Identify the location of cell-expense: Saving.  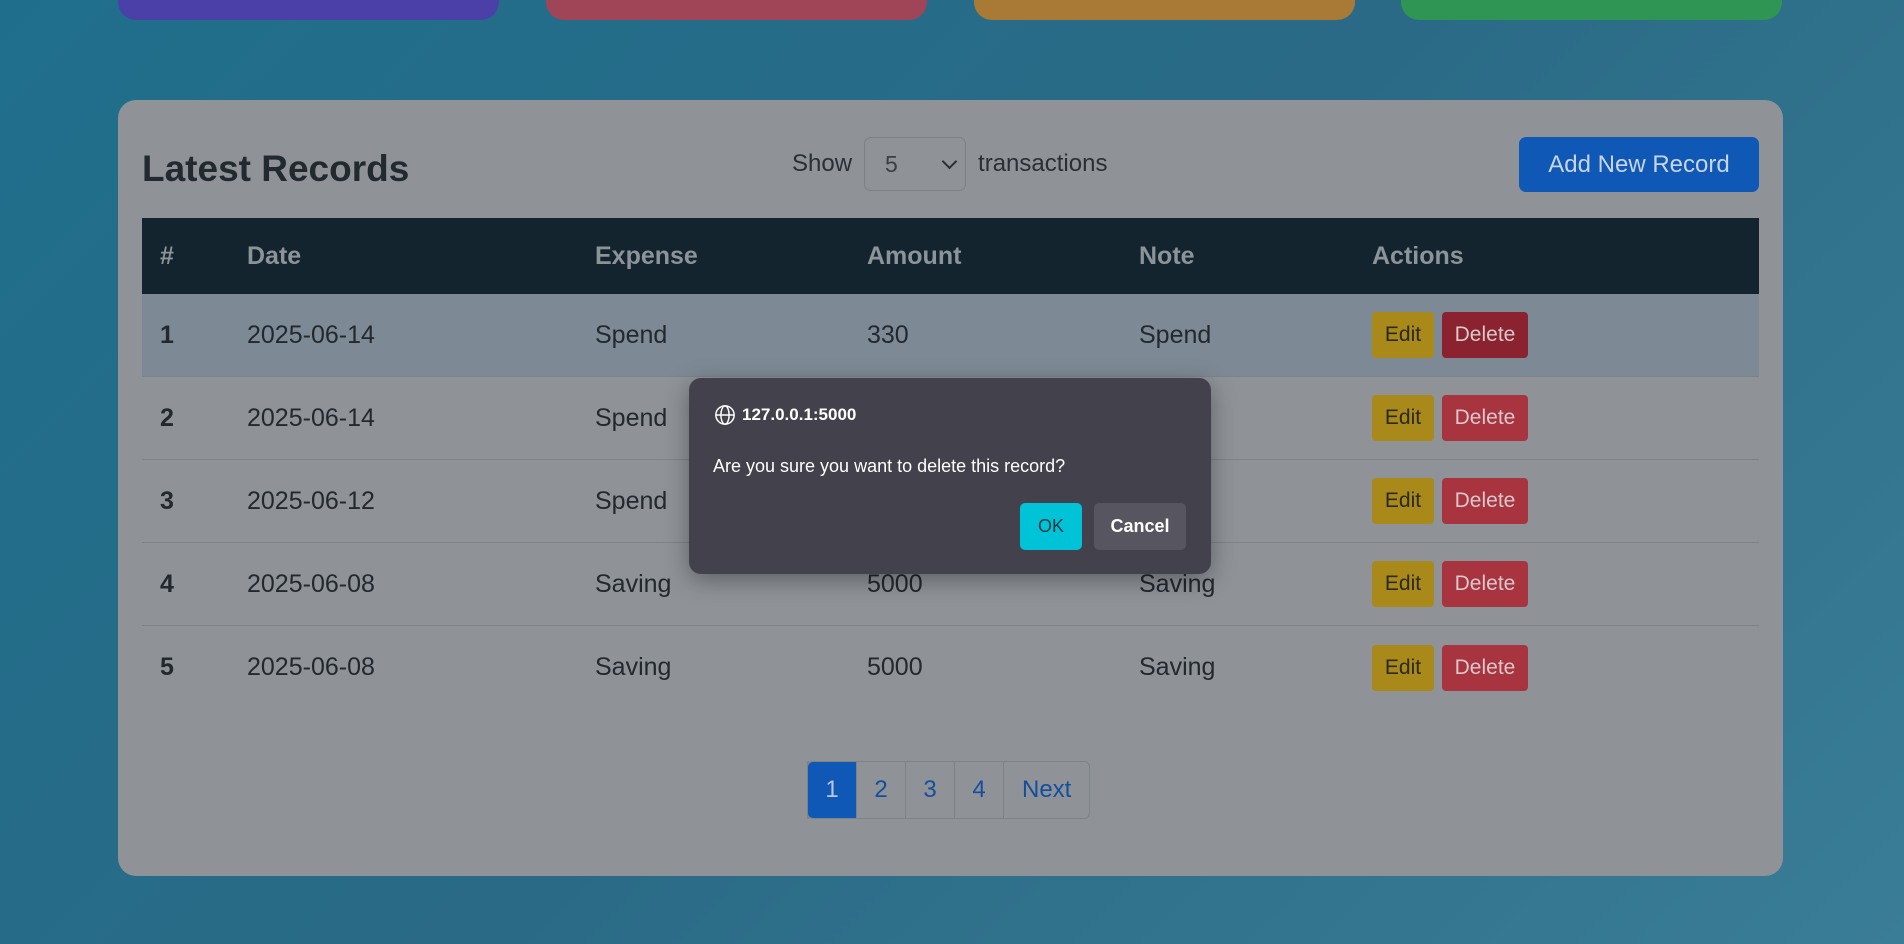
(633, 667).